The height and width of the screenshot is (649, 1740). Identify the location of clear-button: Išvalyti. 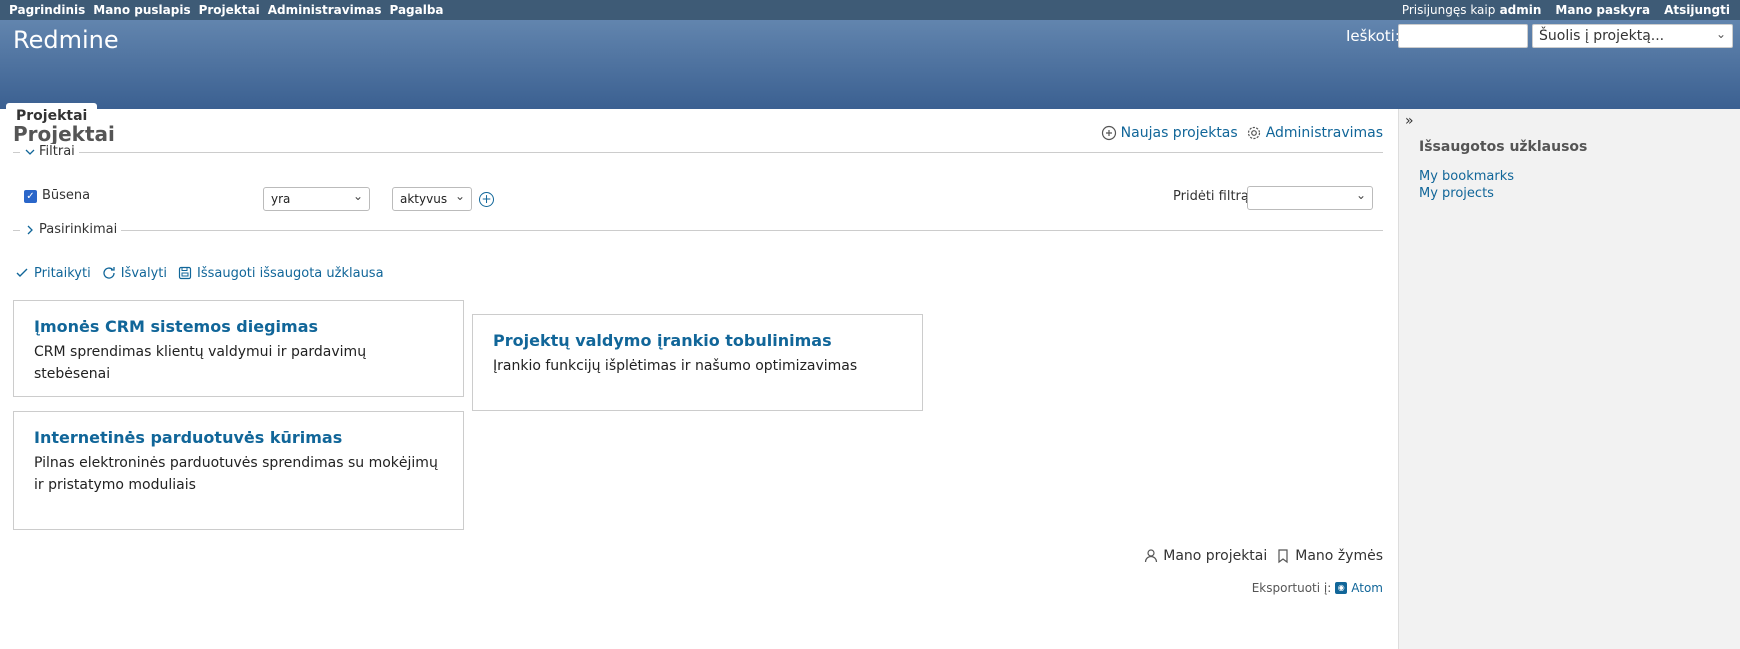
(134, 273).